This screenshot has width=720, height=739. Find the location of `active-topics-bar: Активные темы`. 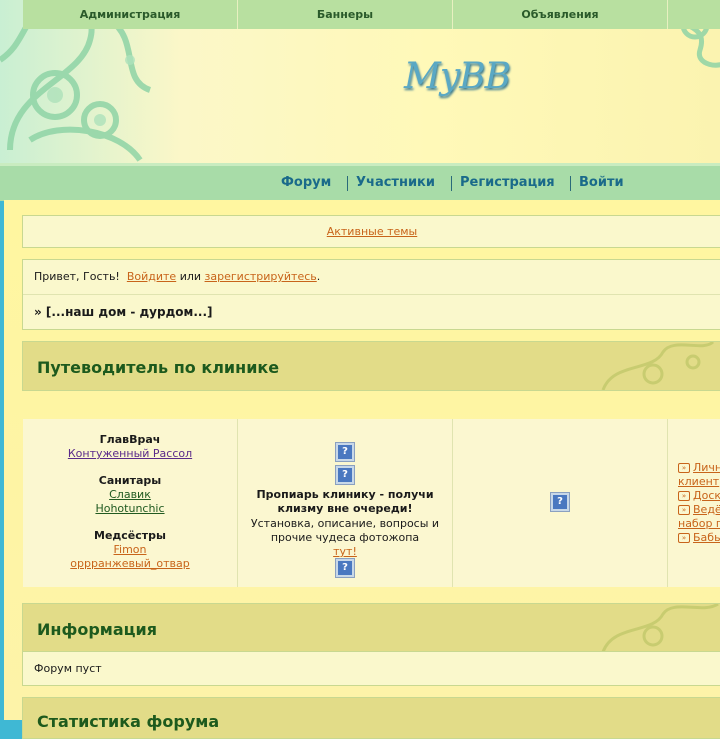

active-topics-bar: Активные темы is located at coordinates (371, 231).